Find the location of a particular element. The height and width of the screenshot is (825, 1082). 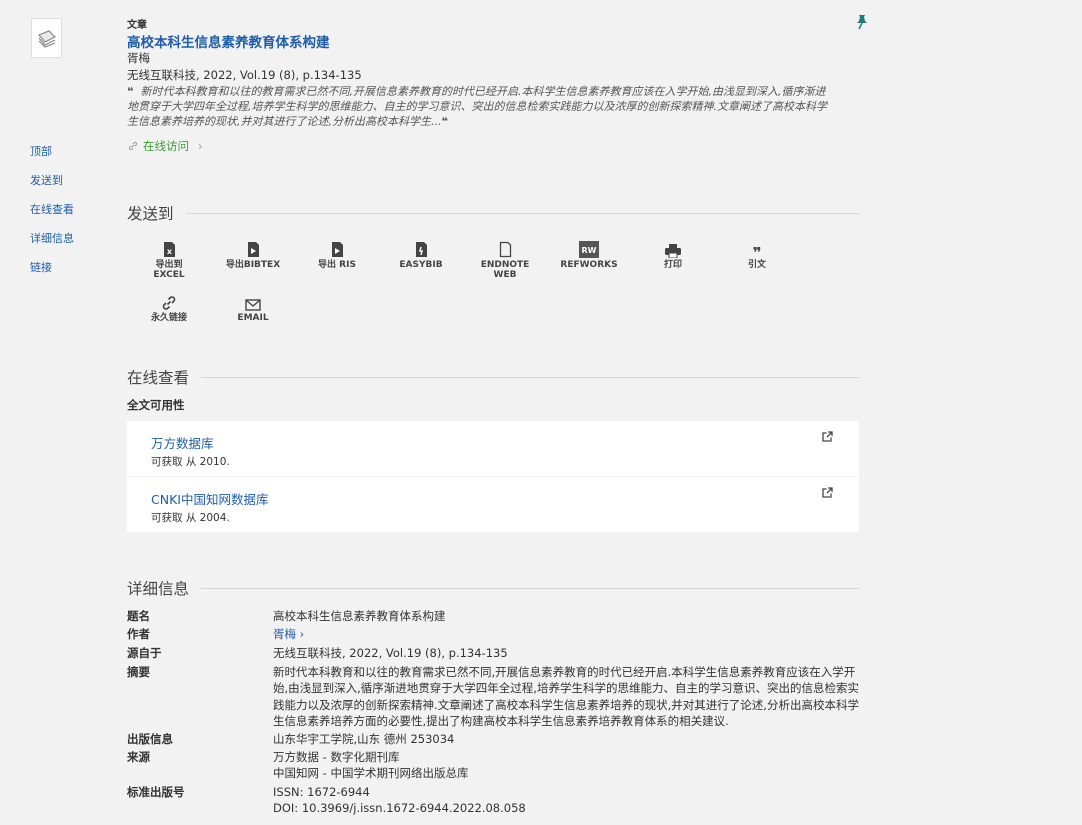

easybib-button: EASYBIB is located at coordinates (421, 255).